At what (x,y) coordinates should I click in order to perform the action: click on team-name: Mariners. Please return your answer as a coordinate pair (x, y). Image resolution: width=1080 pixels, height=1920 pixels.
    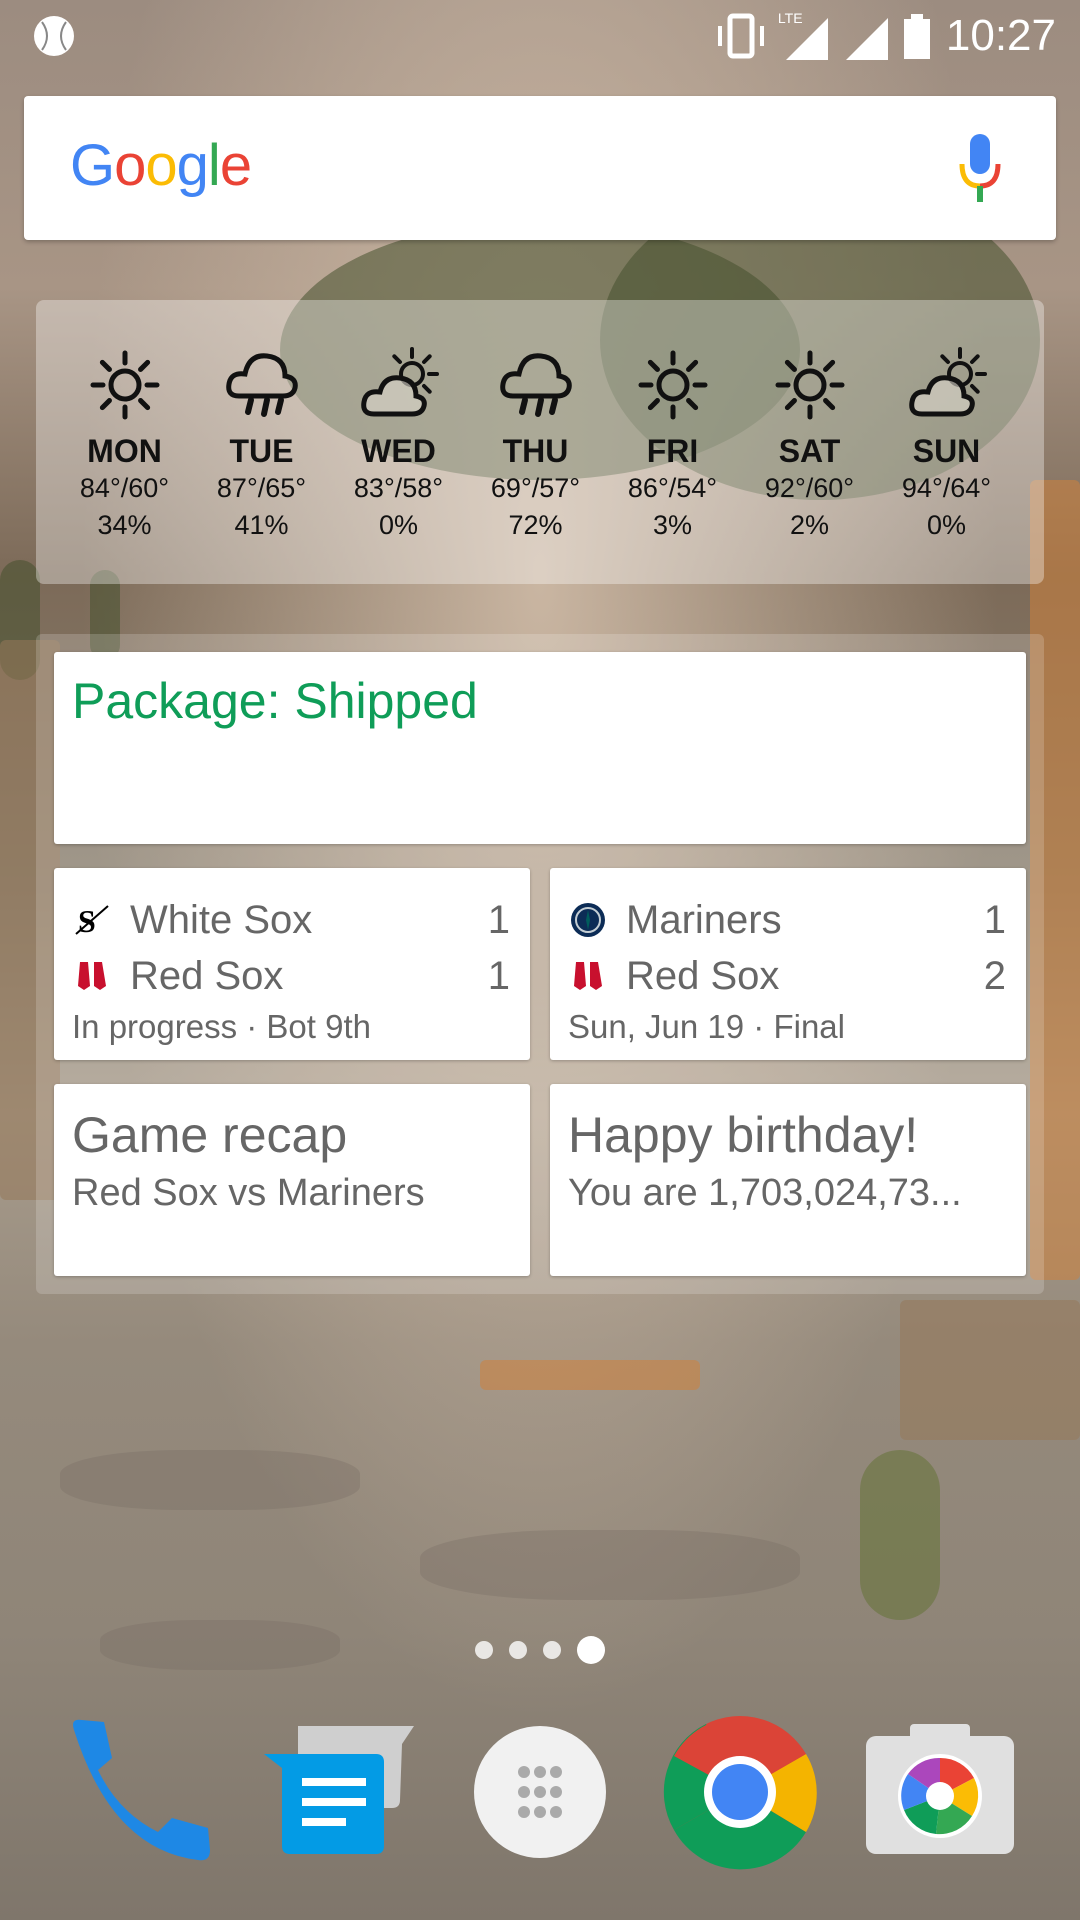
    Looking at the image, I should click on (704, 919).